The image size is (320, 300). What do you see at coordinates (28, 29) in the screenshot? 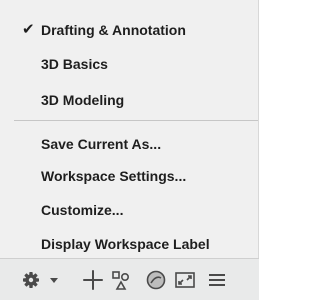
I see `checkmark-icon: ✔` at bounding box center [28, 29].